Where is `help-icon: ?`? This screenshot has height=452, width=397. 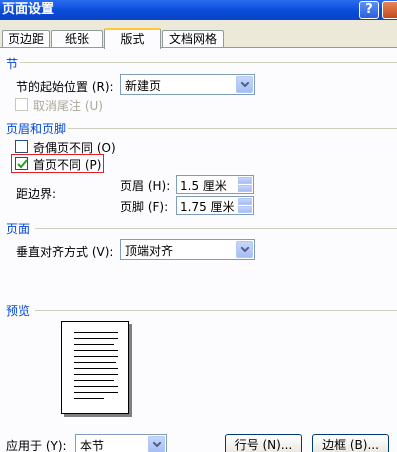
help-icon: ? is located at coordinates (369, 9).